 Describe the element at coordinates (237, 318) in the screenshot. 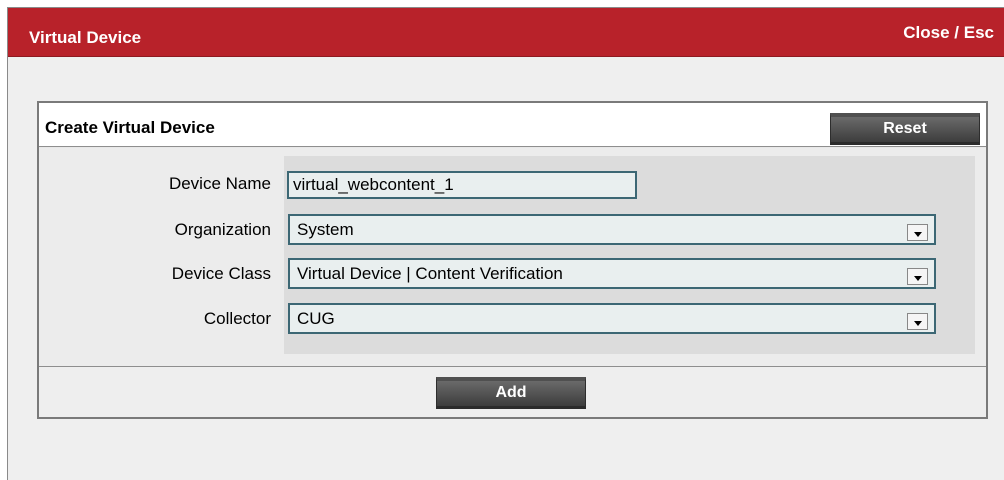

I see `collector-label: Collector` at that location.